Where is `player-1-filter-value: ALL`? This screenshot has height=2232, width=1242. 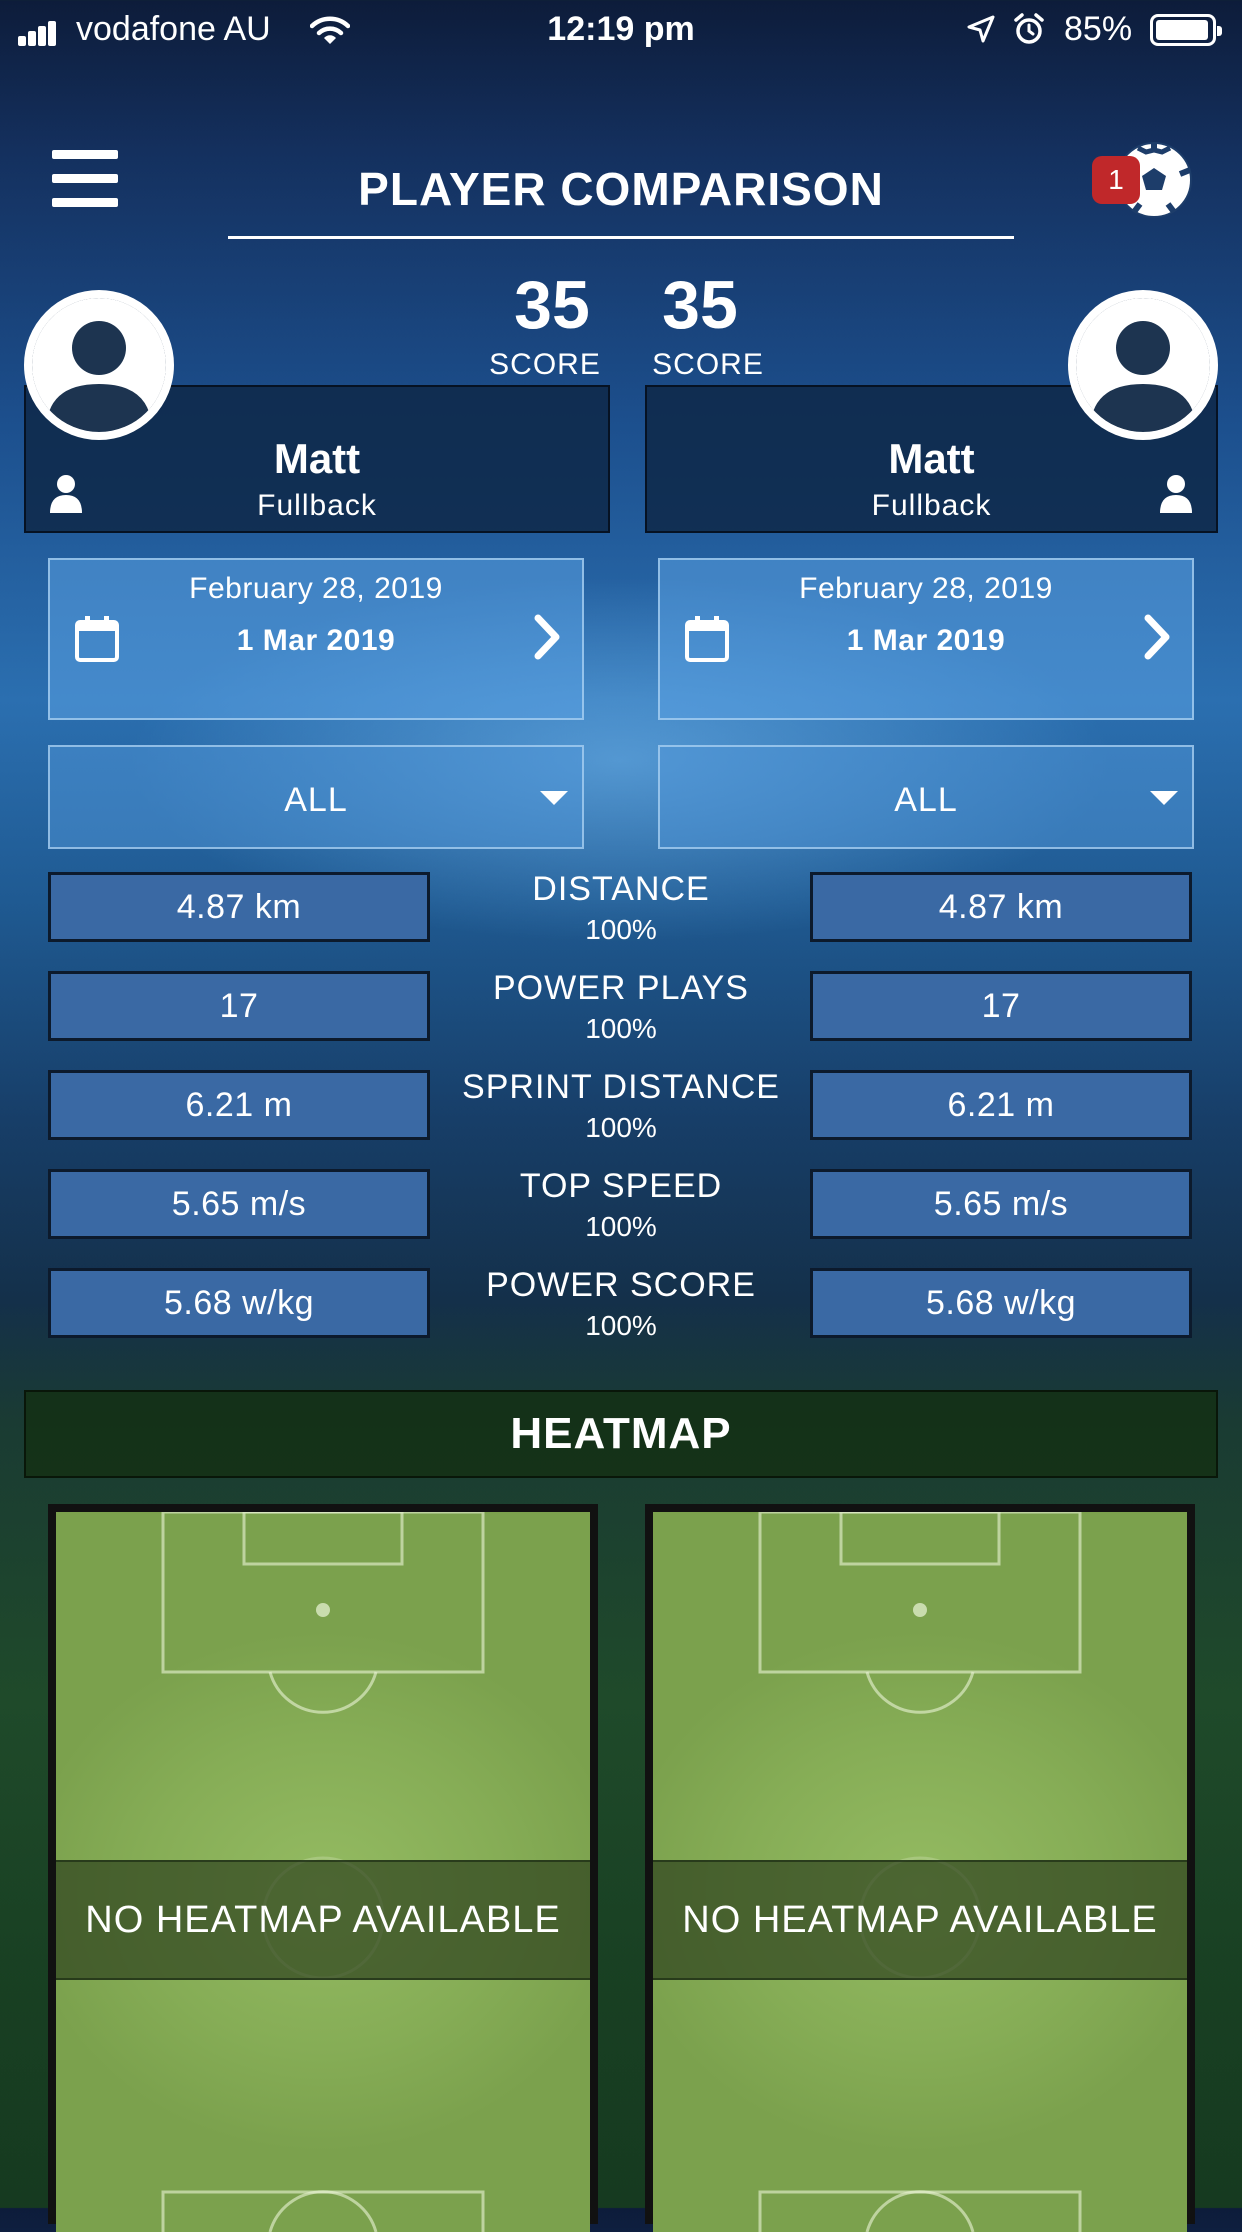 player-1-filter-value: ALL is located at coordinates (316, 800).